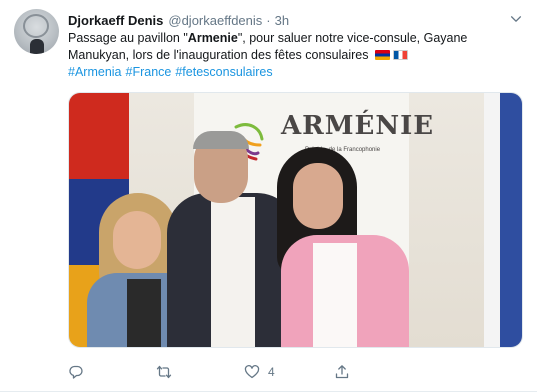 The image size is (537, 392). What do you see at coordinates (342, 372) in the screenshot?
I see `share-icon` at bounding box center [342, 372].